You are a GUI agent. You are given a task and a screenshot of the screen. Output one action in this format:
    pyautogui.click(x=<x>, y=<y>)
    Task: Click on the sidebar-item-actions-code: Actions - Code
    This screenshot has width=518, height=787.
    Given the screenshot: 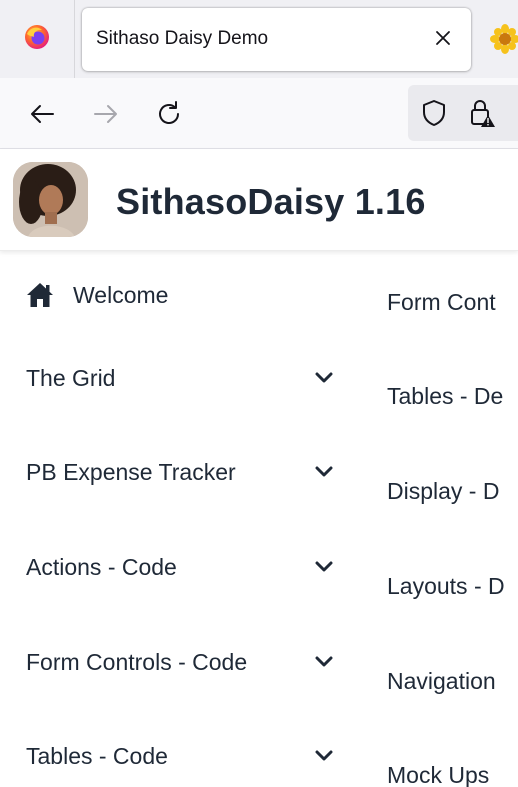 What is the action you would take?
    pyautogui.click(x=184, y=567)
    